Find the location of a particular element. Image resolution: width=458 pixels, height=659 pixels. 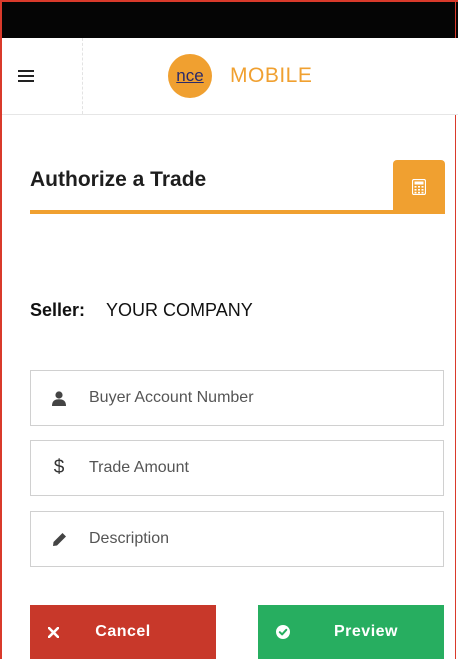

description-field is located at coordinates (237, 539).